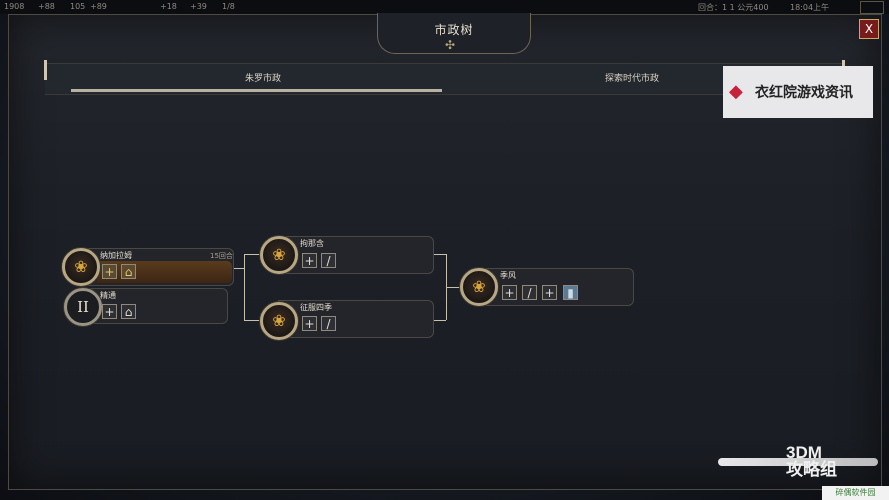 The width and height of the screenshot is (889, 500). I want to click on tab-strip-cap, so click(45, 70).